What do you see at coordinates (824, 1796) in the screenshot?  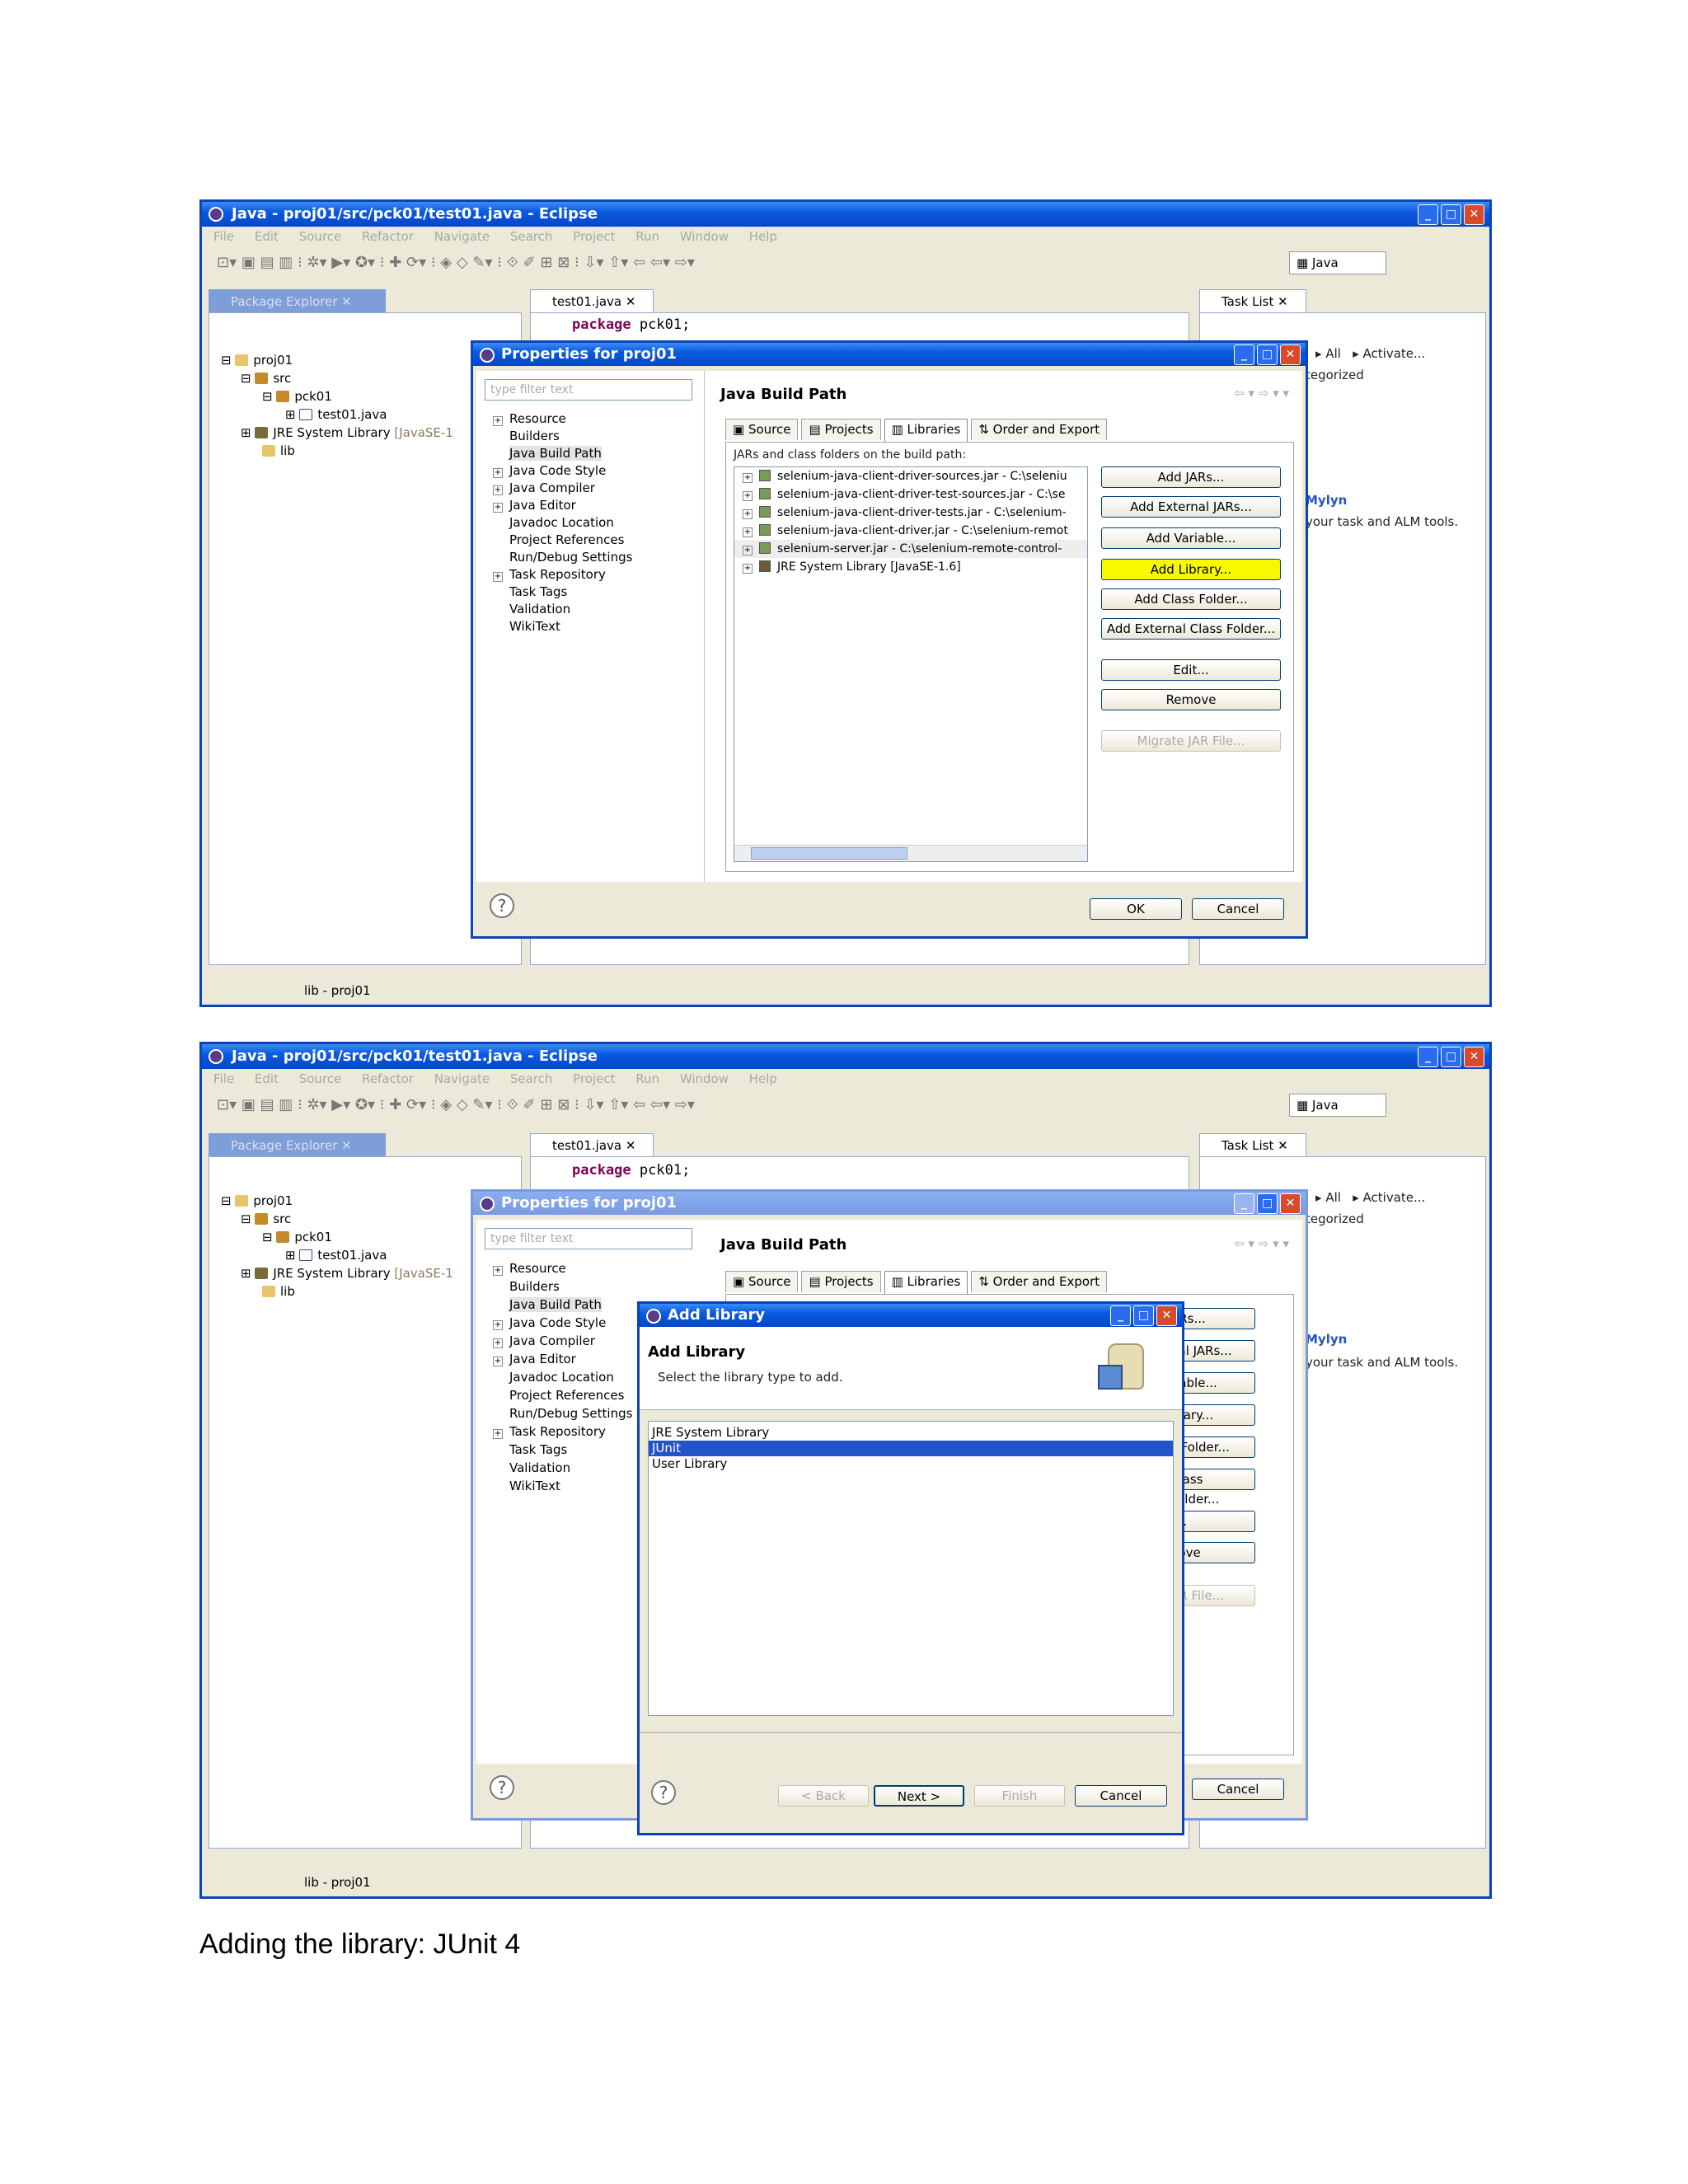 I see `back-button: < Back` at bounding box center [824, 1796].